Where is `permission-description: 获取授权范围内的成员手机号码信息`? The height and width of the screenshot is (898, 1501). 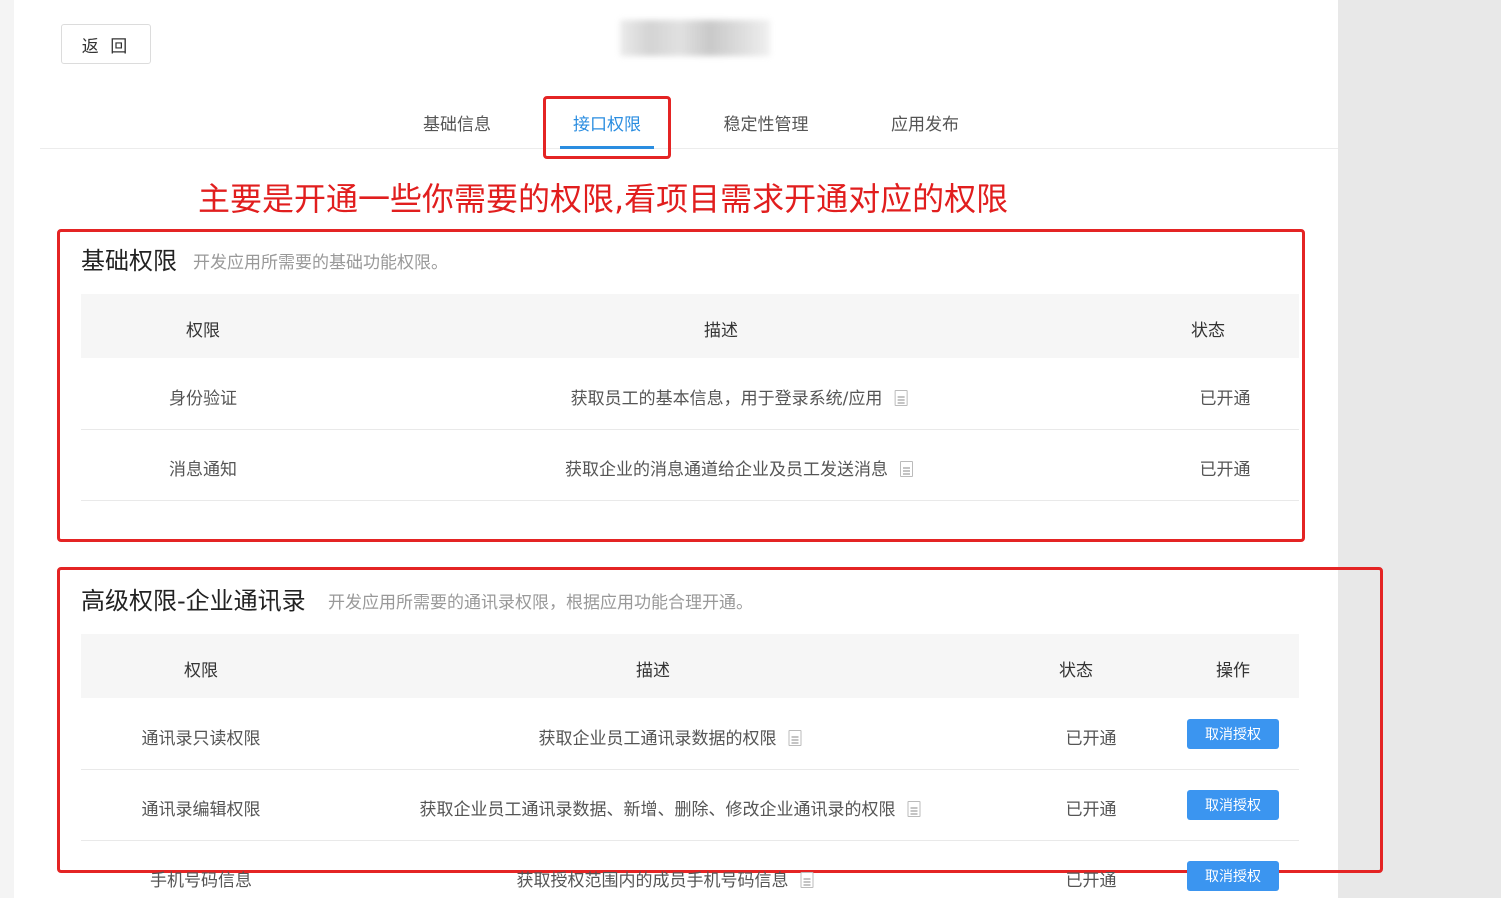
permission-description: 获取授权范围内的成员手机号码信息 is located at coordinates (665, 878).